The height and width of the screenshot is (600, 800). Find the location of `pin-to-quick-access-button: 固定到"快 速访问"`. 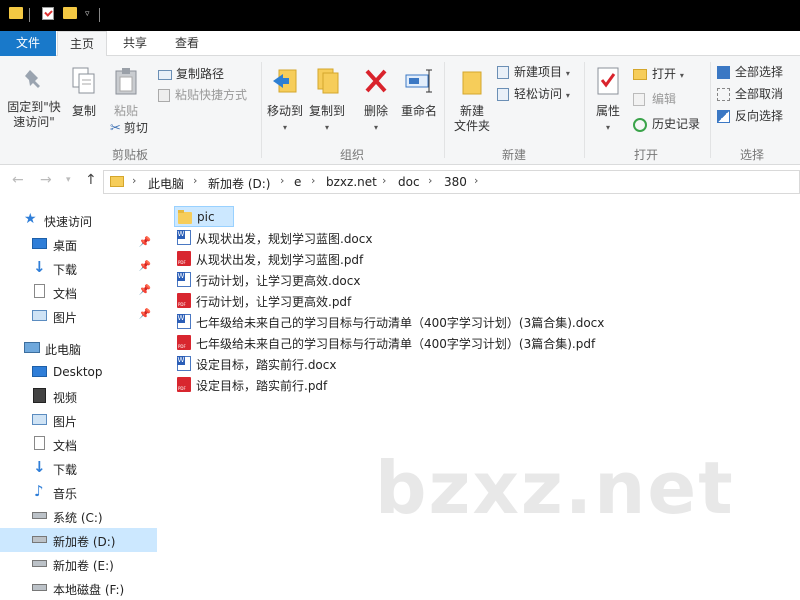

pin-to-quick-access-button: 固定到"快 速访问" is located at coordinates (34, 99).